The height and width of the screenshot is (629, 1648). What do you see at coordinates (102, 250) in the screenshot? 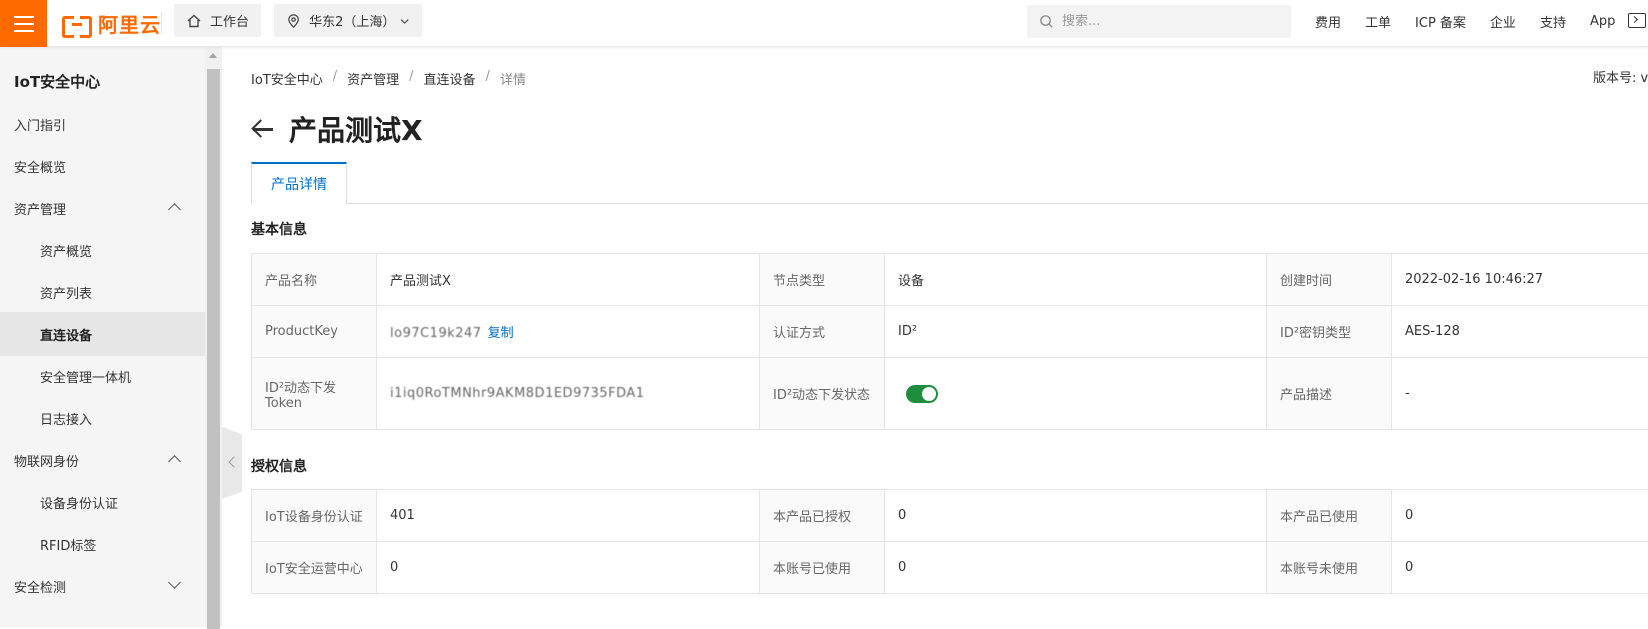
I see `sidebar-item-asset-overview: 资产概览` at bounding box center [102, 250].